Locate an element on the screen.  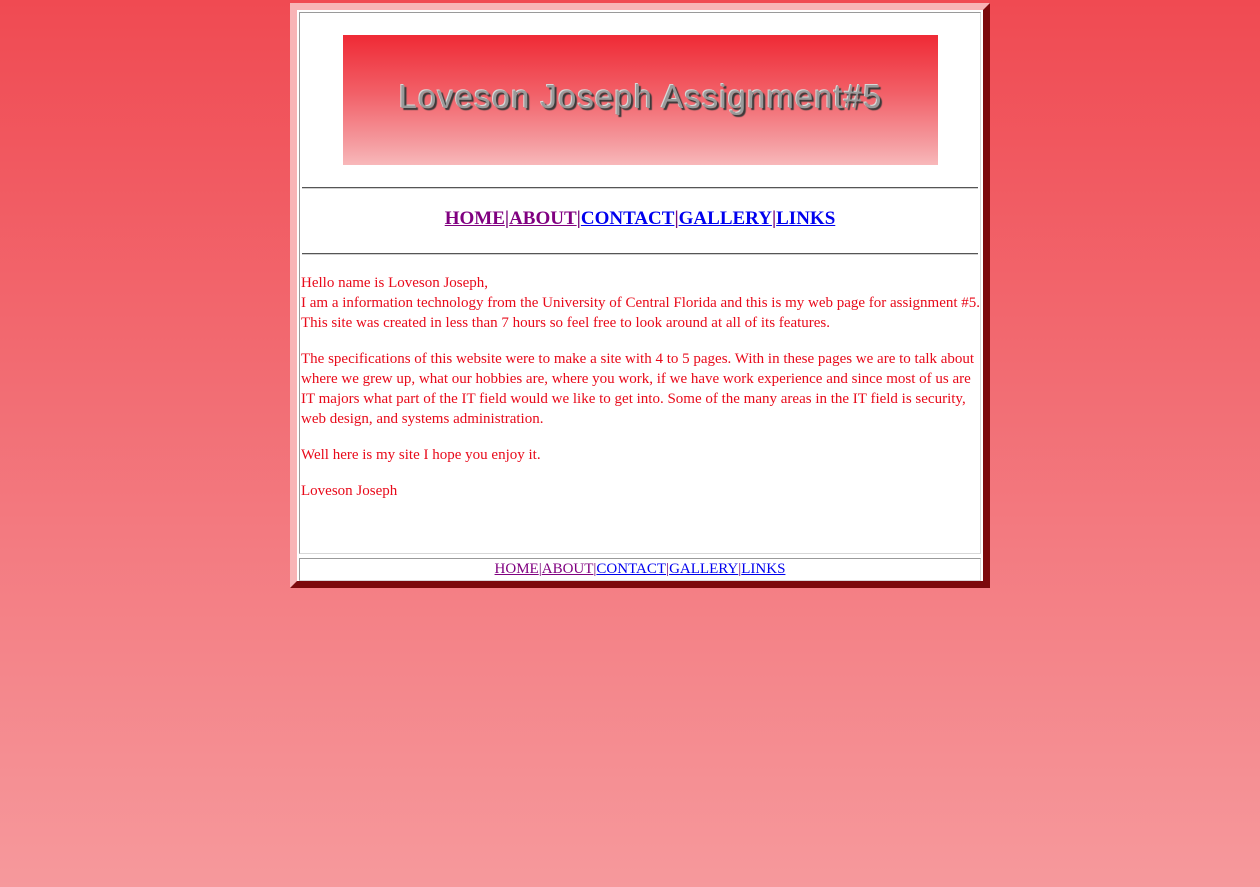
top-navigation: HOME|ABOUT|CONTACT|GALLERY|LINKS is located at coordinates (640, 219).